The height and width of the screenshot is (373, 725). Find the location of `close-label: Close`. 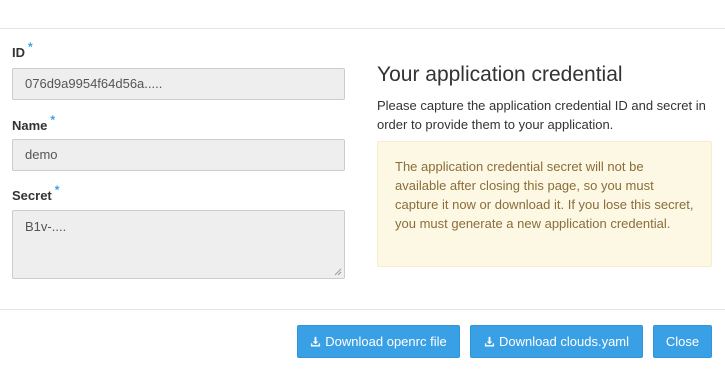

close-label: Close is located at coordinates (682, 341).